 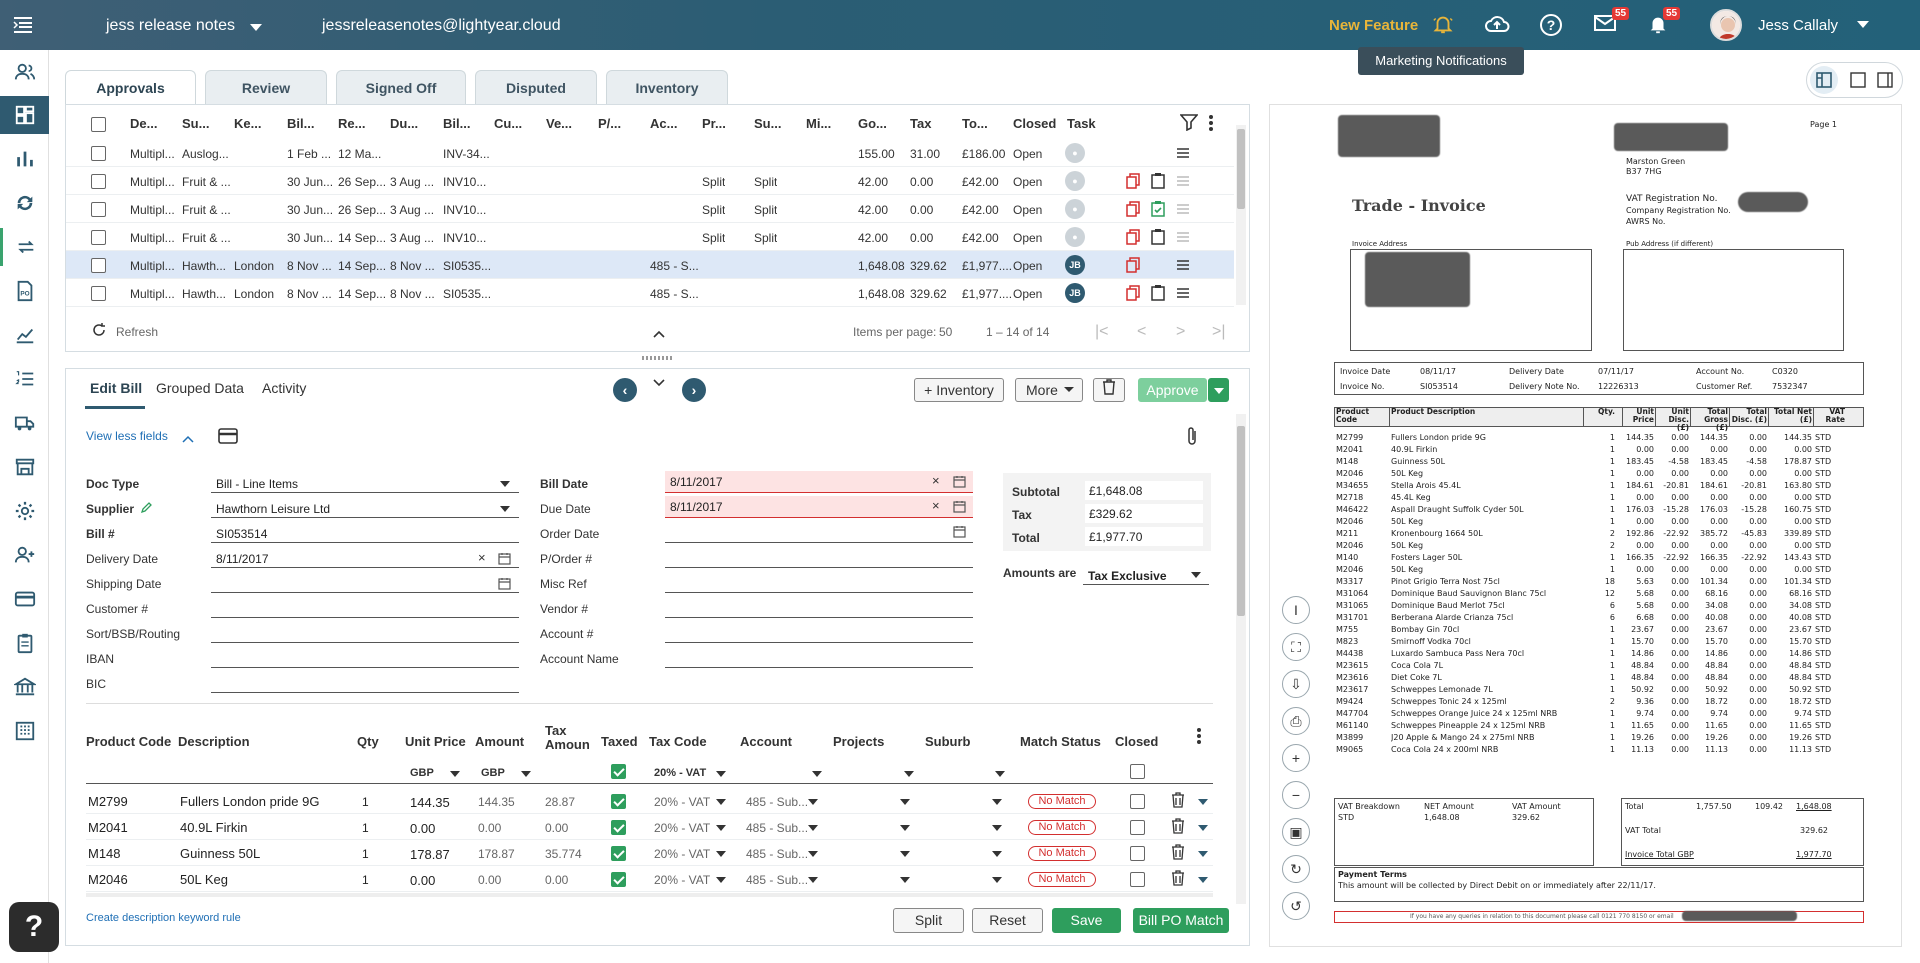 I want to click on line-header: Taxed, so click(x=619, y=741).